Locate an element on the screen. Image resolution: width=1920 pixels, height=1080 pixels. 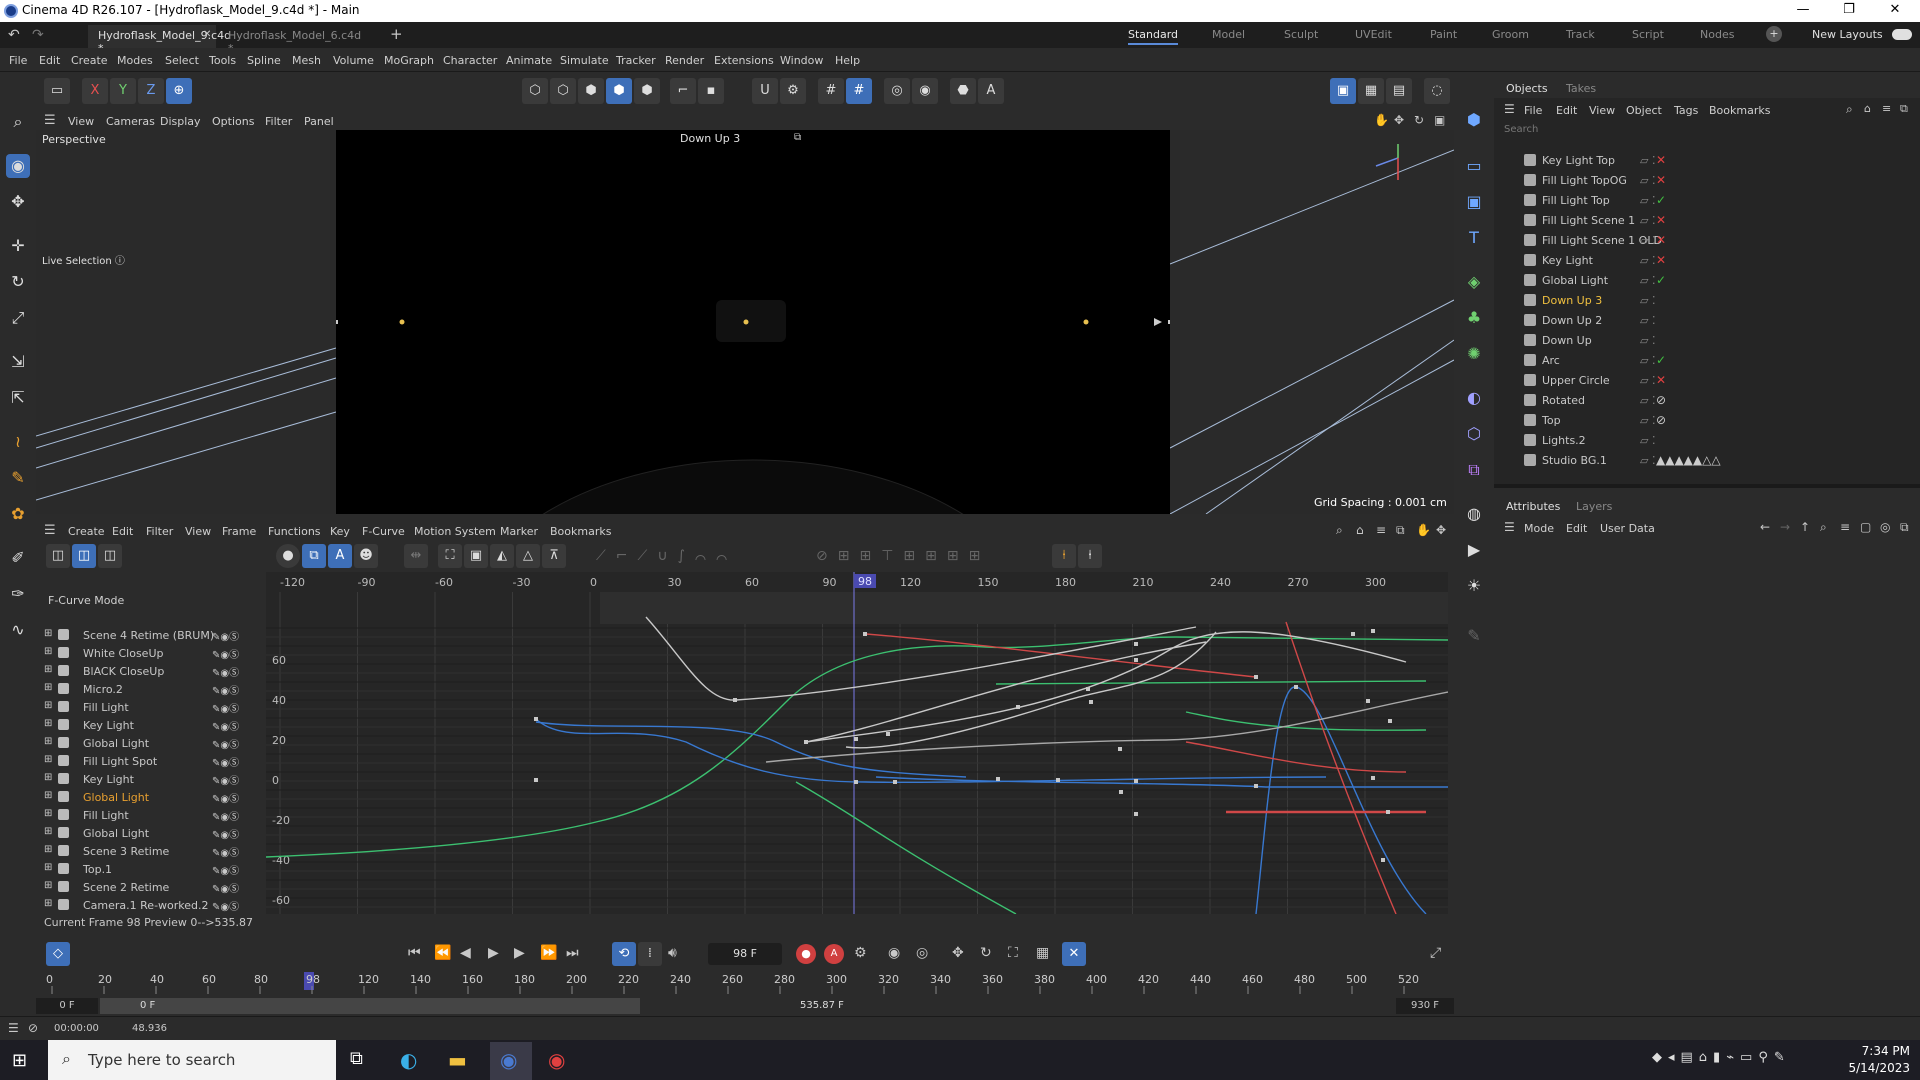
attr-new-icon: ◎ is located at coordinates (1885, 527).